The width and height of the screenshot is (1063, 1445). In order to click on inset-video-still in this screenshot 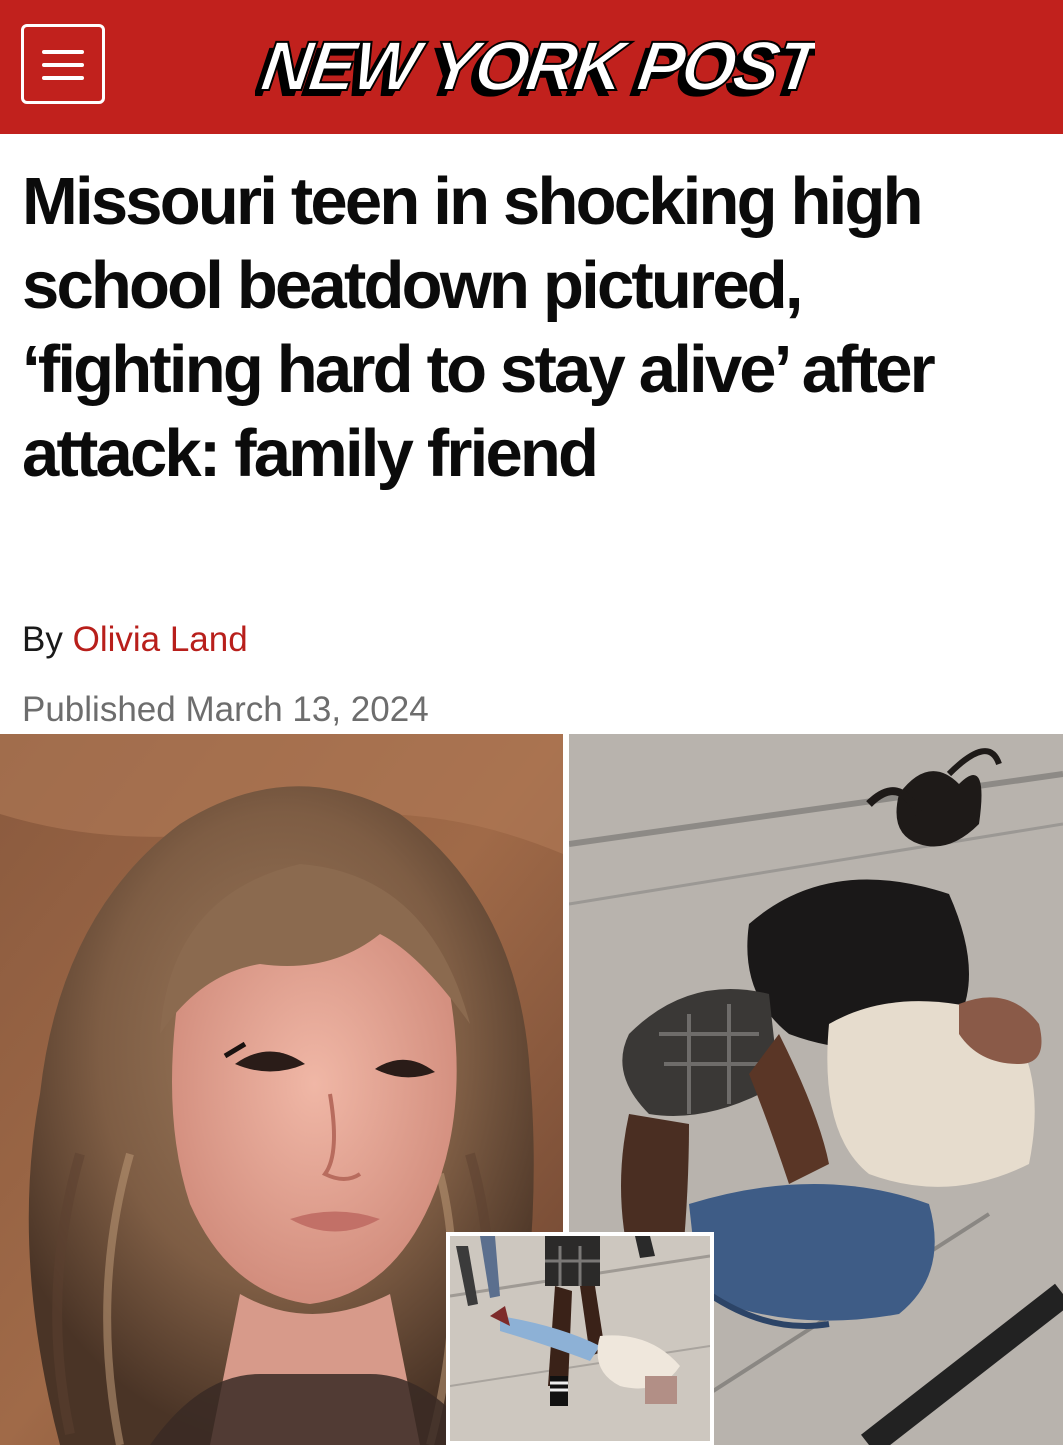, I will do `click(580, 1338)`.